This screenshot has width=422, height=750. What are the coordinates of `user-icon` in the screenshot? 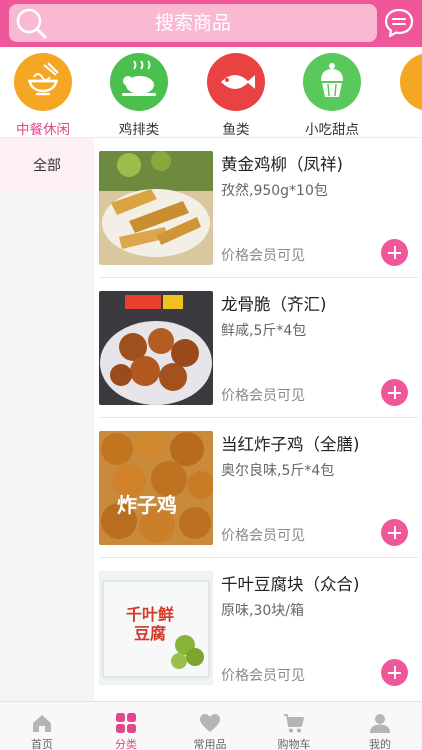 It's located at (380, 723).